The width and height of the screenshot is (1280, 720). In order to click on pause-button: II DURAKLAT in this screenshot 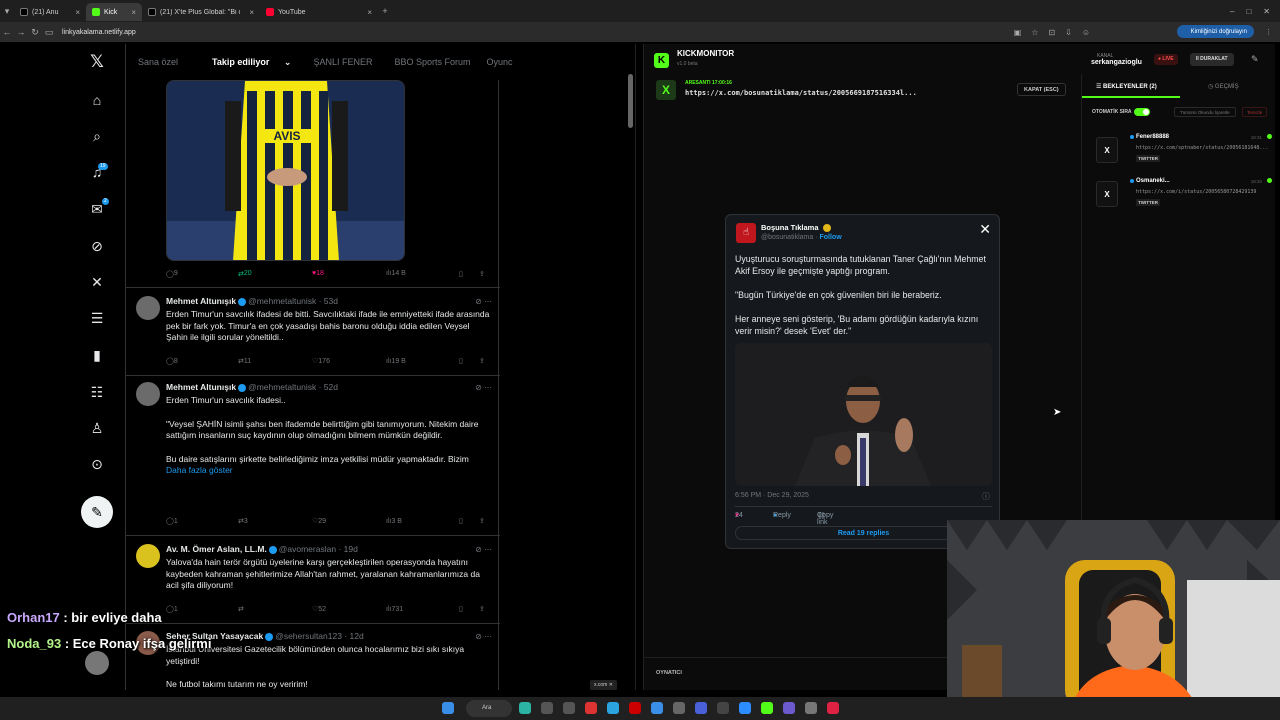, I will do `click(1212, 59)`.